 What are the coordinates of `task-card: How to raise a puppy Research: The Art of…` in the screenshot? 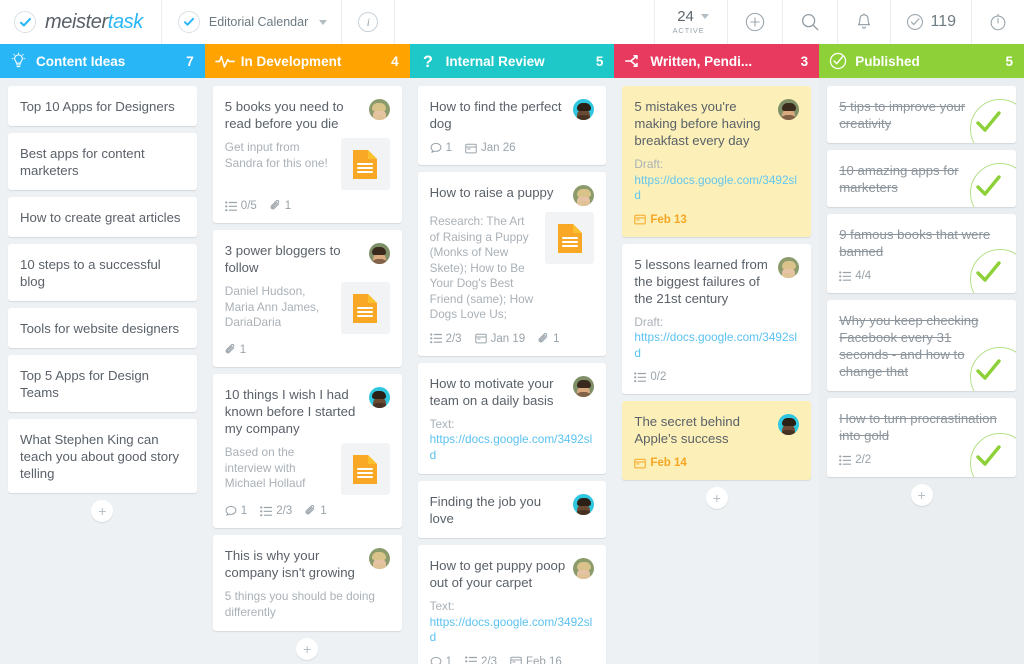 It's located at (512, 264).